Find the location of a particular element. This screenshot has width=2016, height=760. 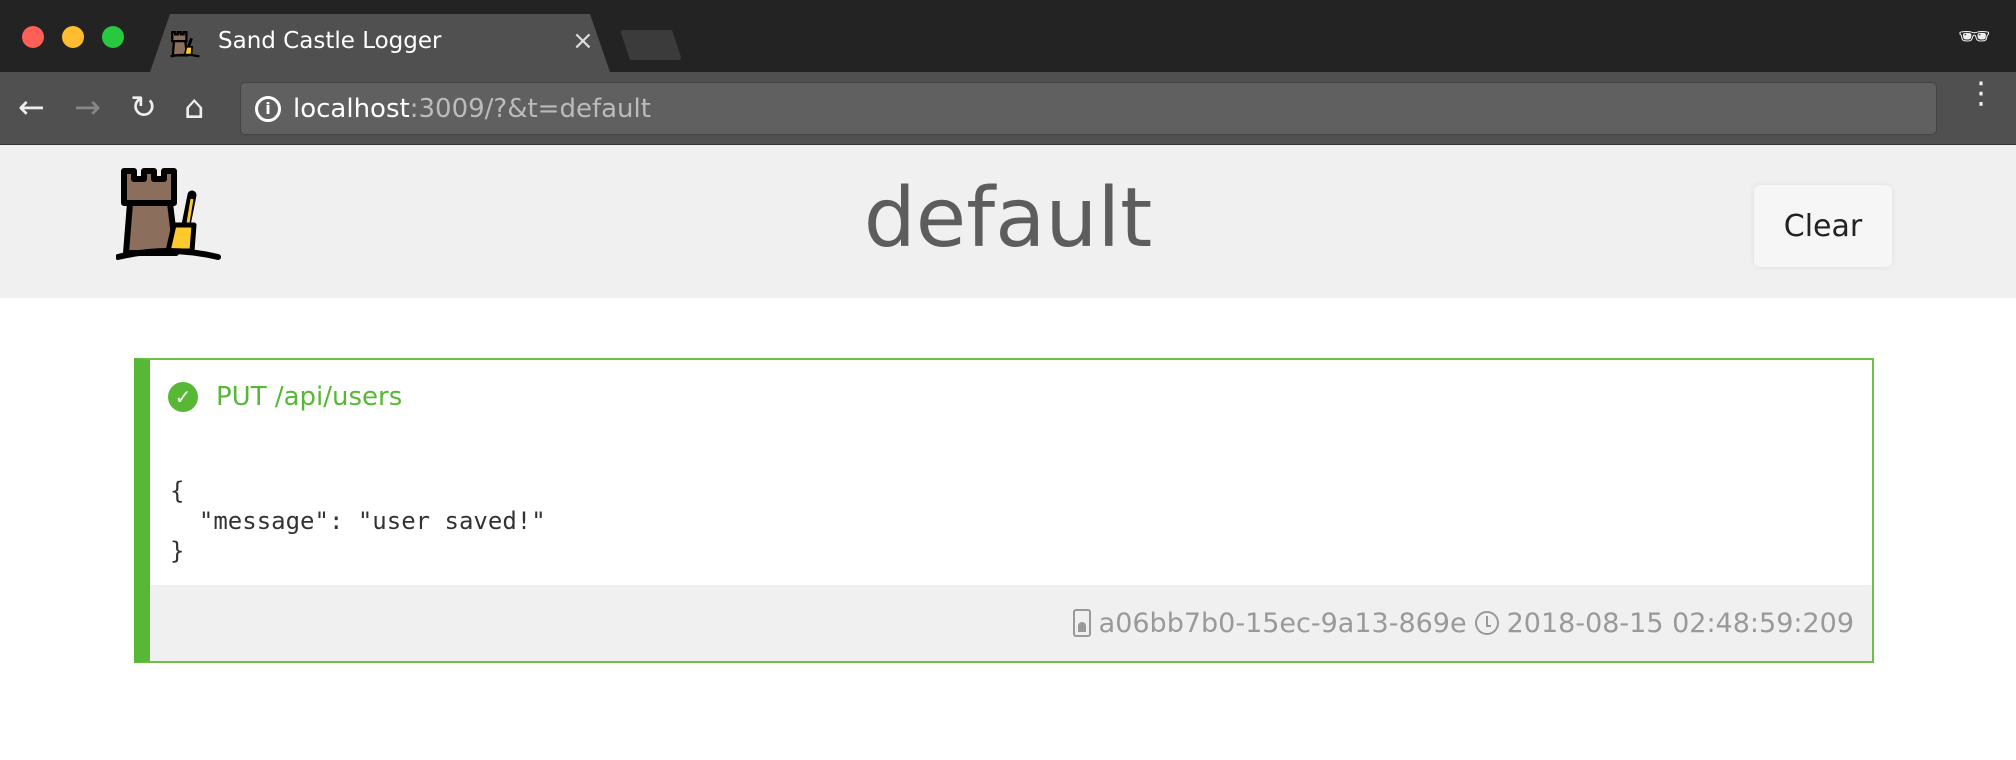

tab-close-icon: × is located at coordinates (583, 41).